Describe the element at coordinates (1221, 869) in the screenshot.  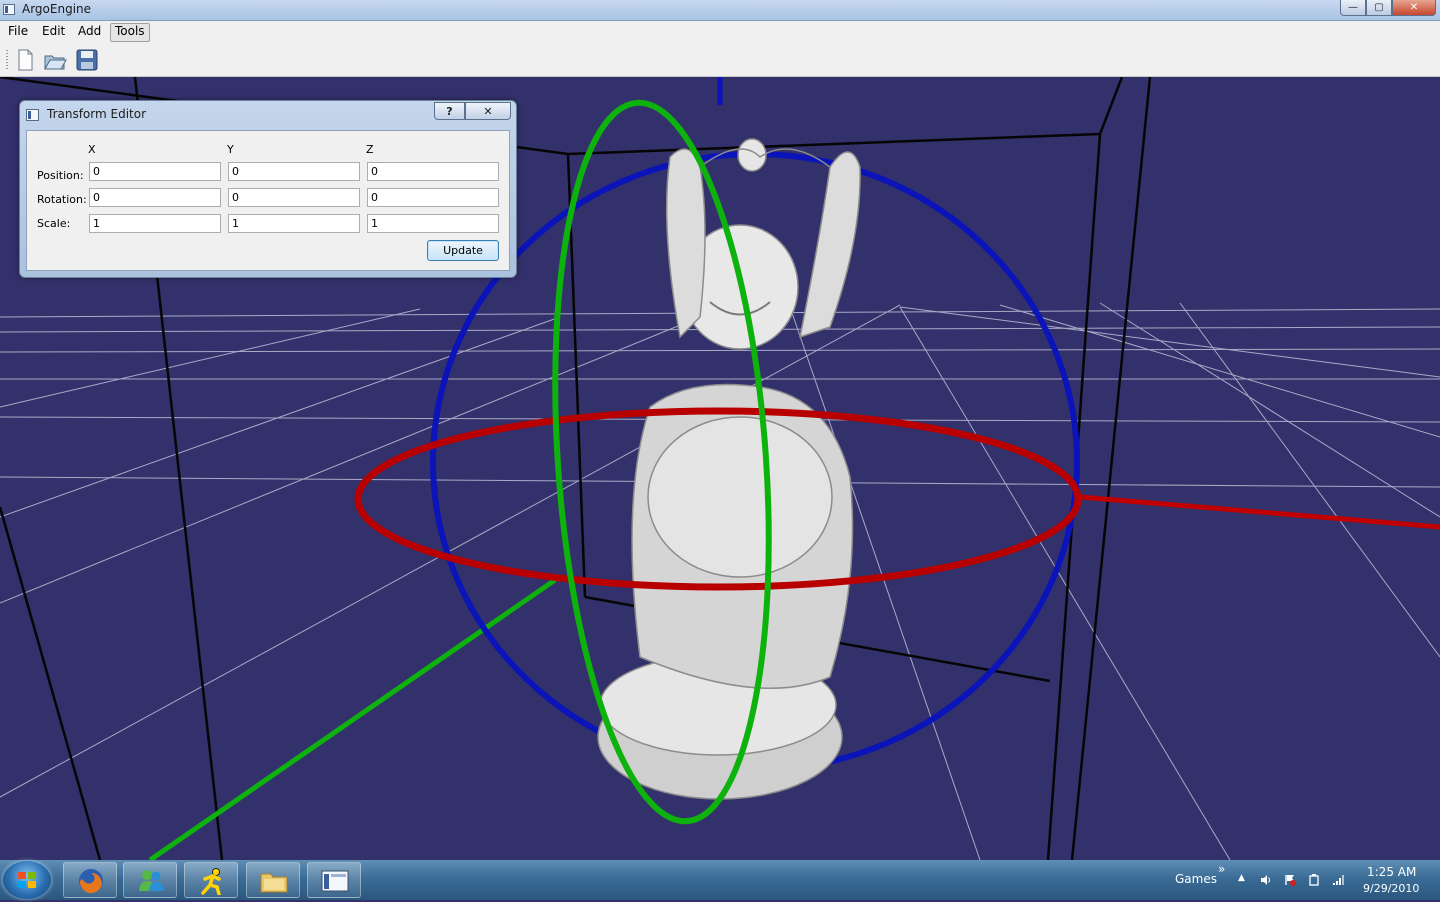
I see `toolbar-chevron: »` at that location.